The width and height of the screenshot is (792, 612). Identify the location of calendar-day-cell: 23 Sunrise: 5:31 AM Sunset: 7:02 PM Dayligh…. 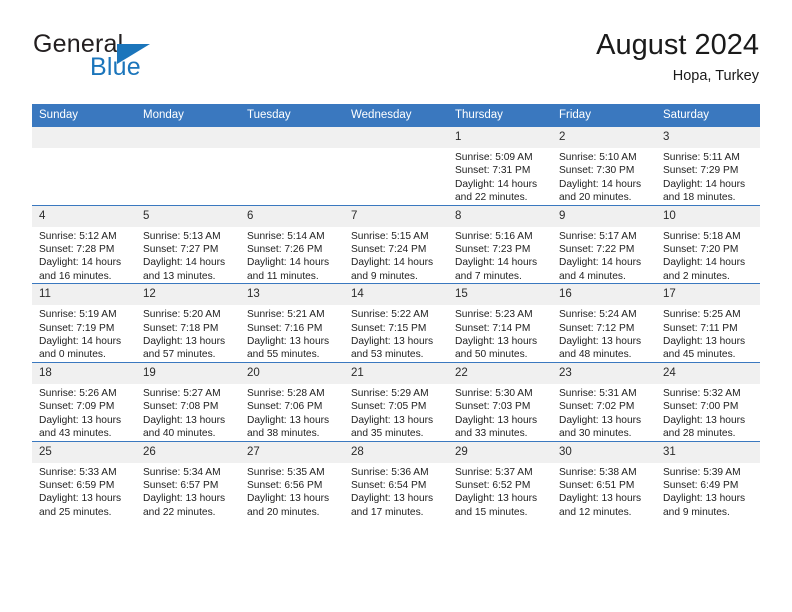
(604, 401).